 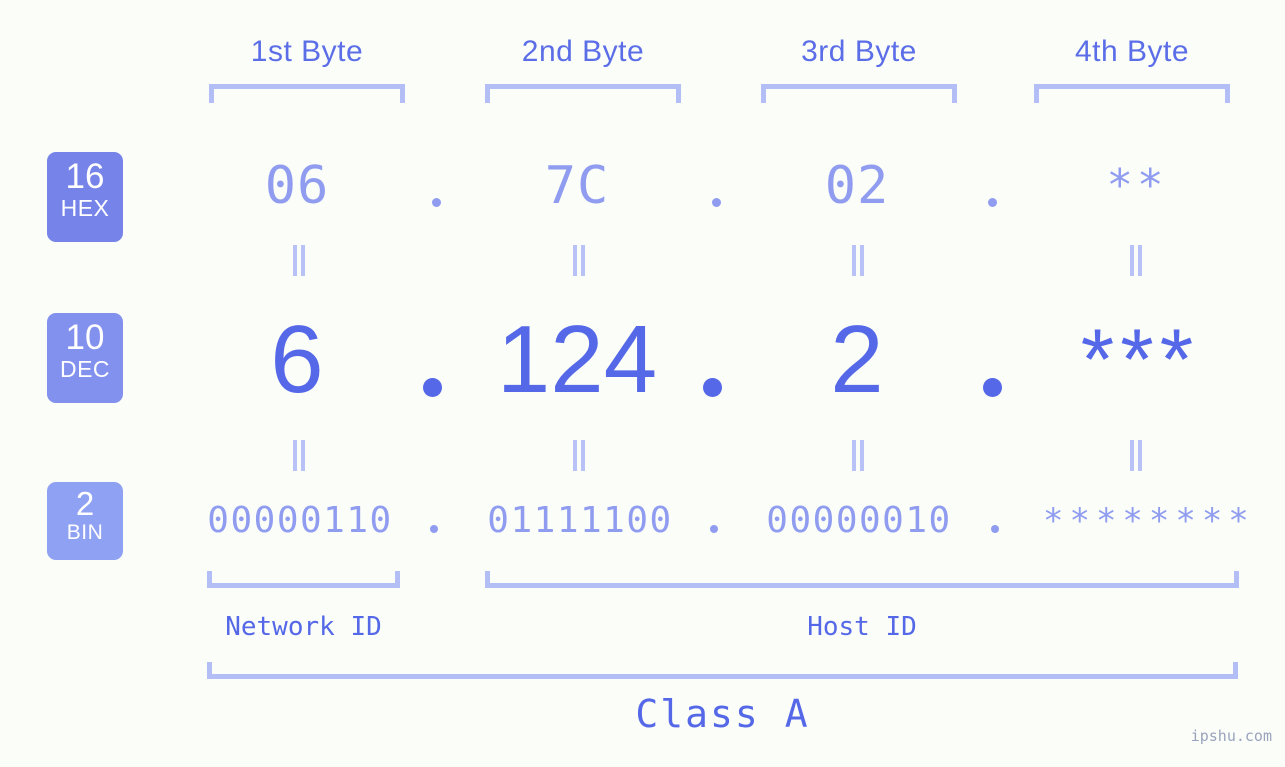 What do you see at coordinates (1132, 51) in the screenshot?
I see `byte-header-4: 4th Byte` at bounding box center [1132, 51].